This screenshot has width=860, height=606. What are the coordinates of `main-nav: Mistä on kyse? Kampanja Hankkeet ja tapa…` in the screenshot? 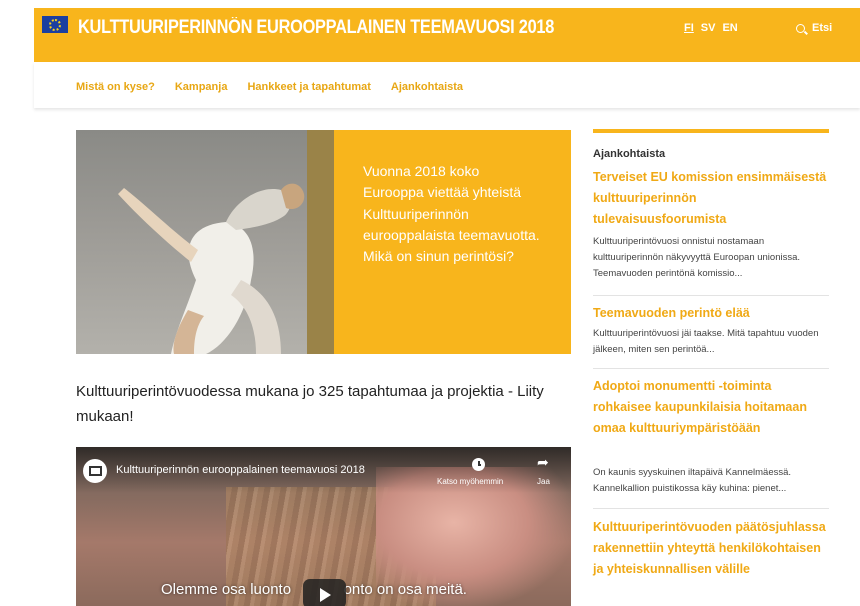 It's located at (269, 87).